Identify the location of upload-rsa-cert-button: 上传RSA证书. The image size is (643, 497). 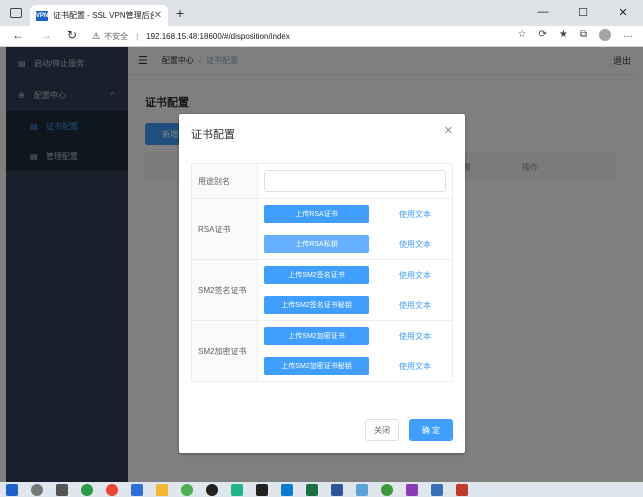
(316, 214).